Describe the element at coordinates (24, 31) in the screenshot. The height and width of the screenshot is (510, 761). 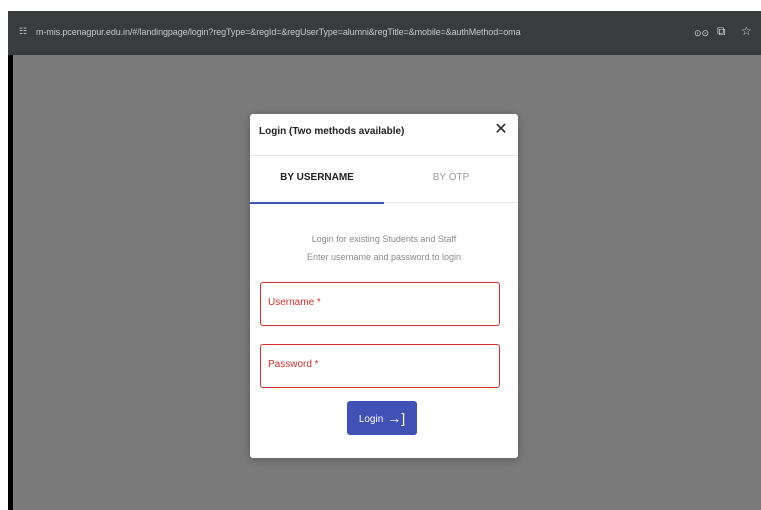
I see `site-info-icon: ☷` at that location.